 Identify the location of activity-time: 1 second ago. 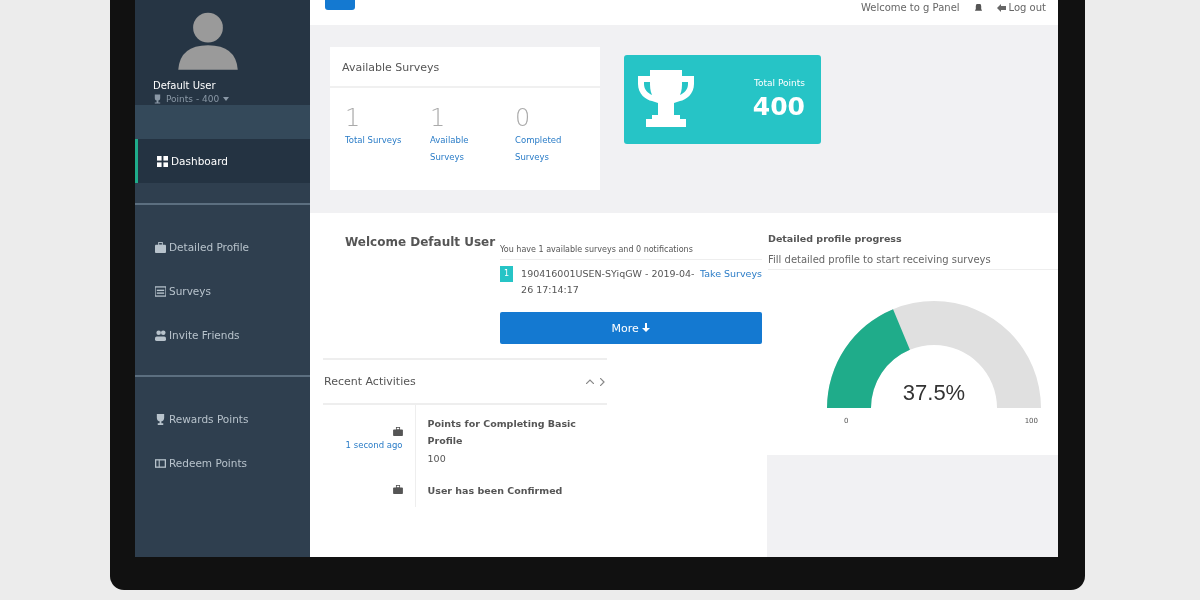
(374, 445).